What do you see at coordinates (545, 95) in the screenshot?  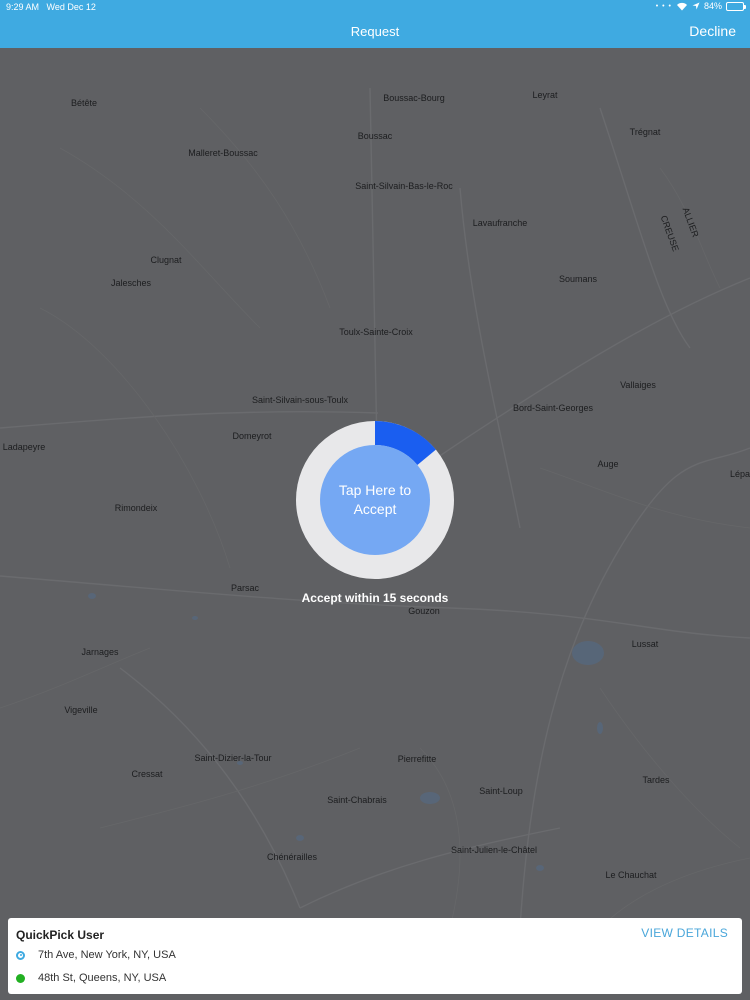 I see `map-place-label: Leyrat` at bounding box center [545, 95].